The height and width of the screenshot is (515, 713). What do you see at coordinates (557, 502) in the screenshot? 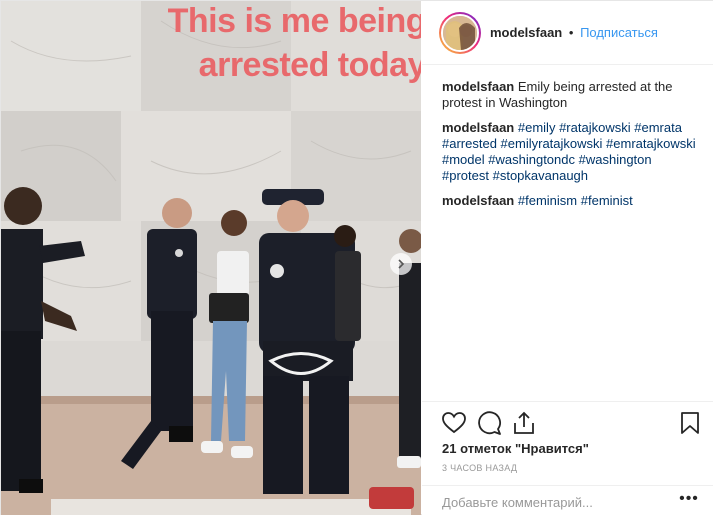
I see `comment-input` at bounding box center [557, 502].